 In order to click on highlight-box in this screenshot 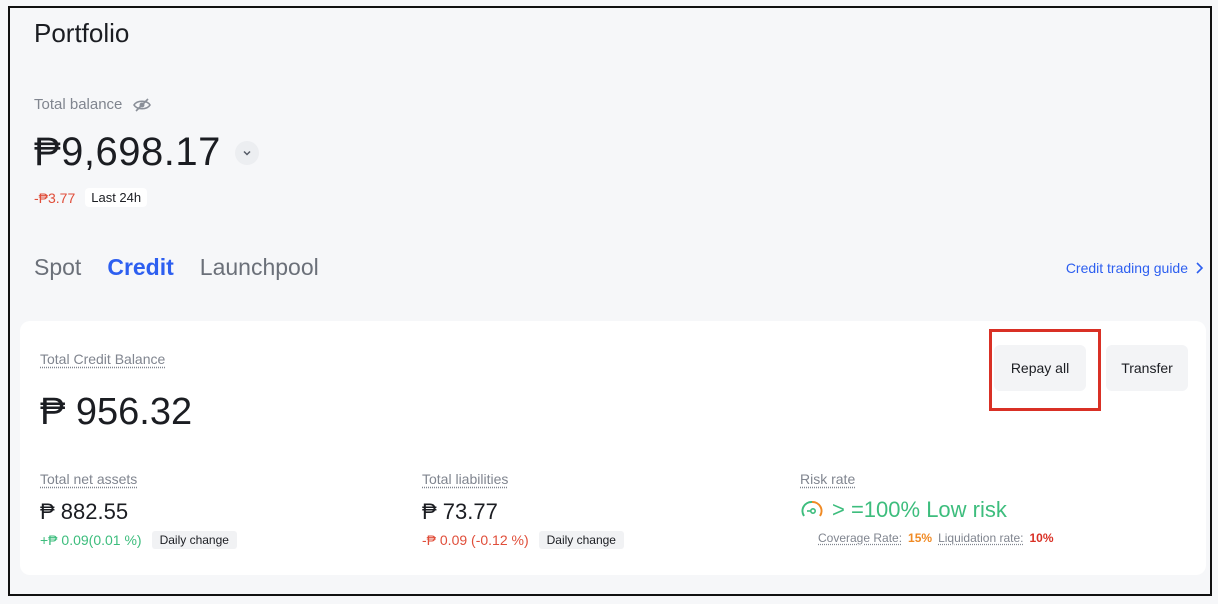, I will do `click(1045, 370)`.